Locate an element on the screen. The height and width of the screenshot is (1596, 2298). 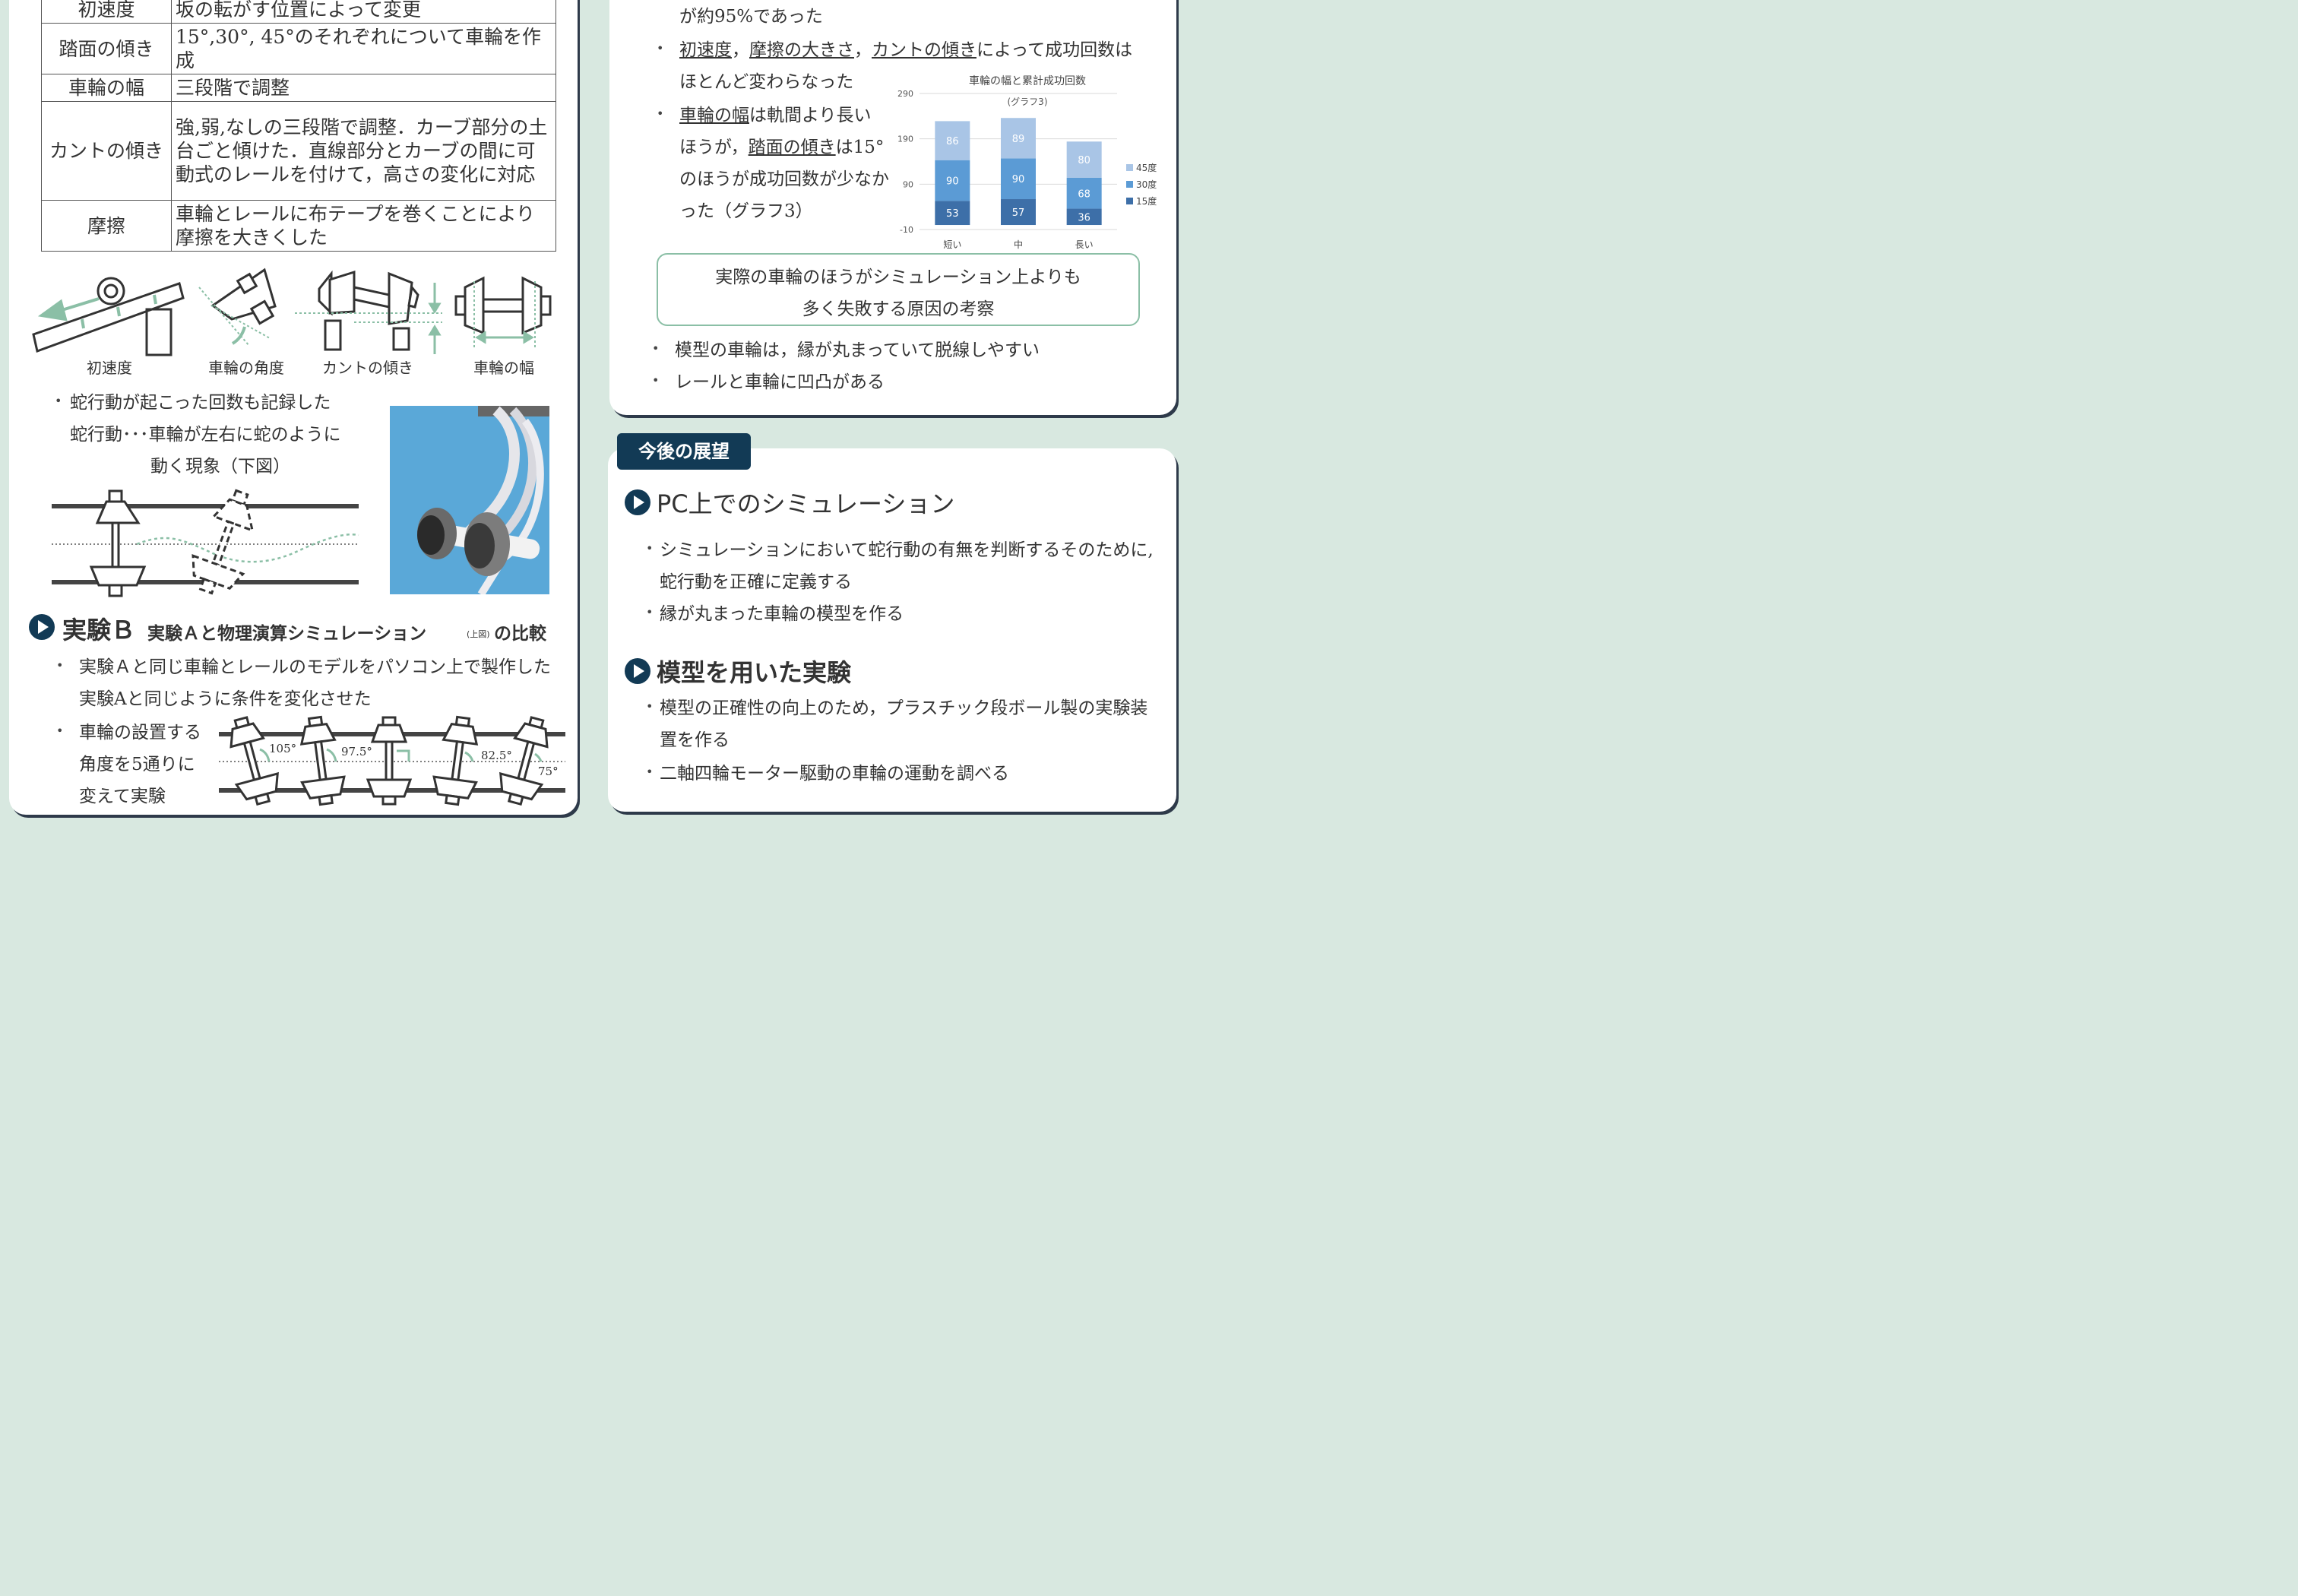
label-cant: カントの傾き is located at coordinates (367, 368).